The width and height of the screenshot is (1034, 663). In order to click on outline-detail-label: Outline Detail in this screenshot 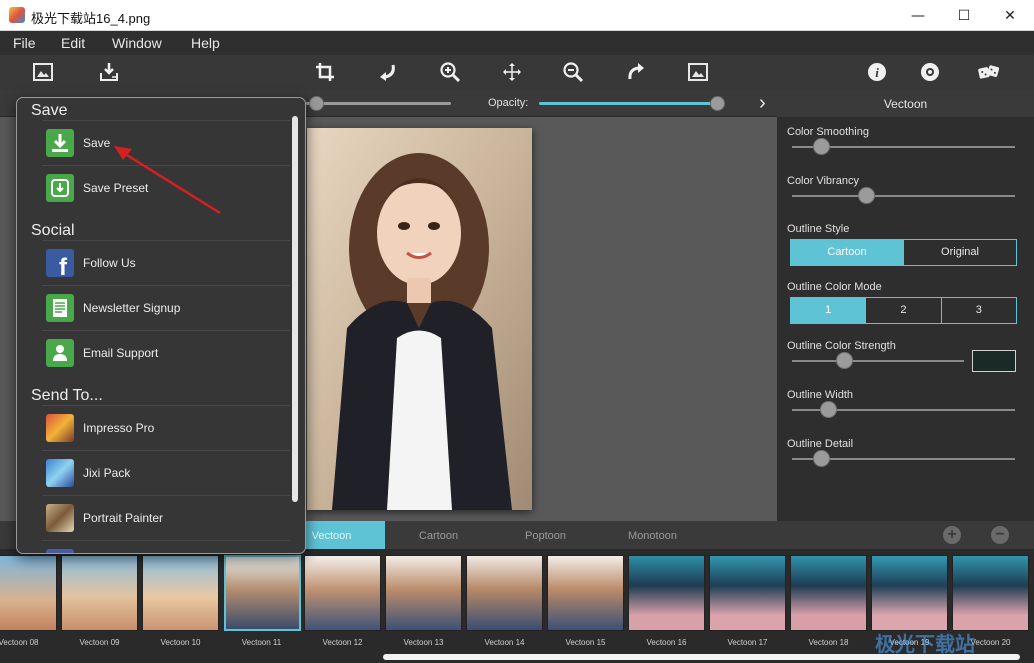, I will do `click(820, 444)`.